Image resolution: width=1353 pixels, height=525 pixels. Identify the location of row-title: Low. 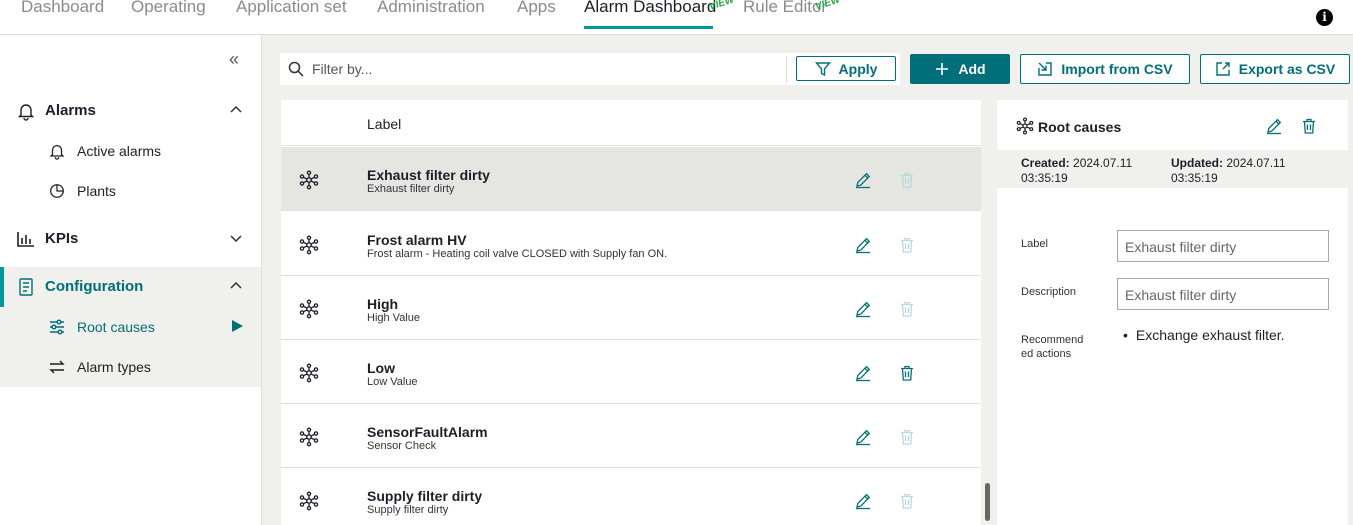
(381, 368).